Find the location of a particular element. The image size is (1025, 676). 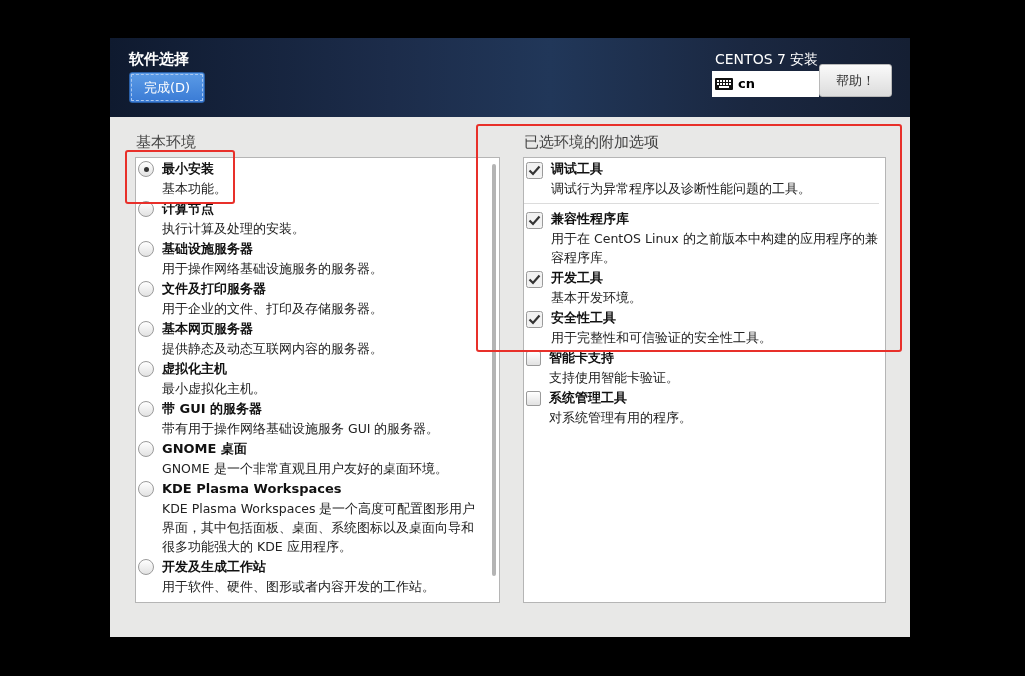

option-name: 虚拟化主机 is located at coordinates (195, 369).